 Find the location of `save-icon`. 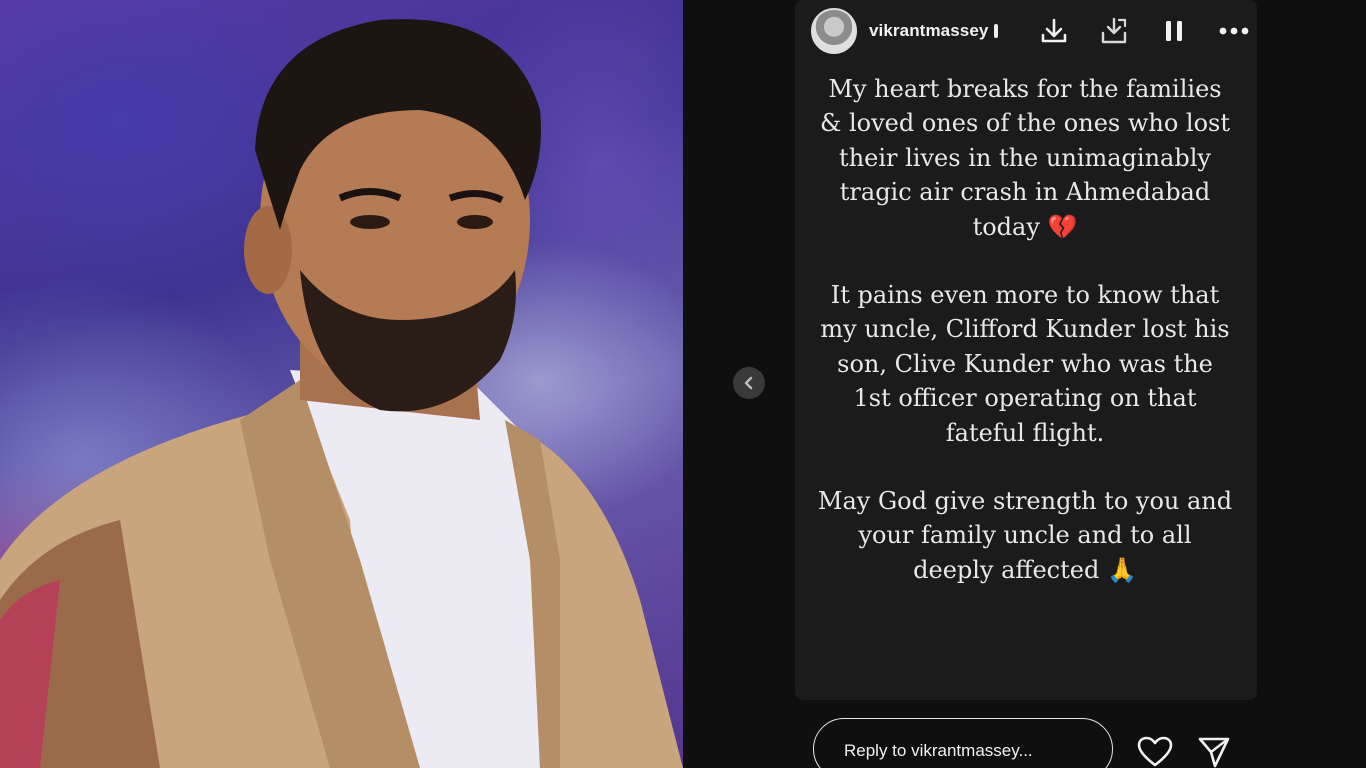

save-icon is located at coordinates (1114, 31).